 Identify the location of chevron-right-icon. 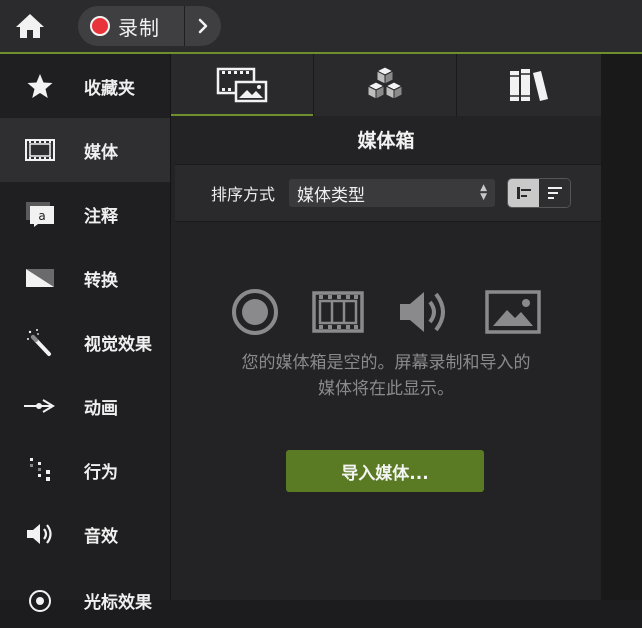
(203, 26).